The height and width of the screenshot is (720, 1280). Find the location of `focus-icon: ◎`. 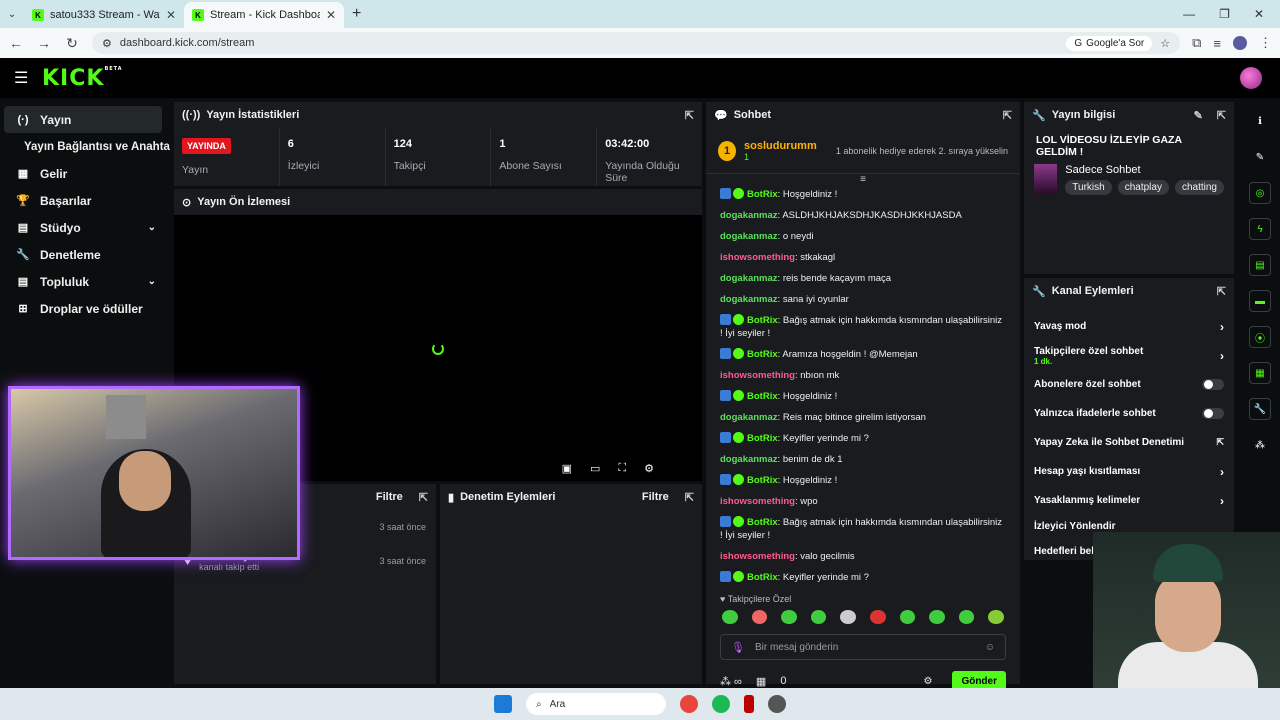

focus-icon: ◎ is located at coordinates (1260, 193).